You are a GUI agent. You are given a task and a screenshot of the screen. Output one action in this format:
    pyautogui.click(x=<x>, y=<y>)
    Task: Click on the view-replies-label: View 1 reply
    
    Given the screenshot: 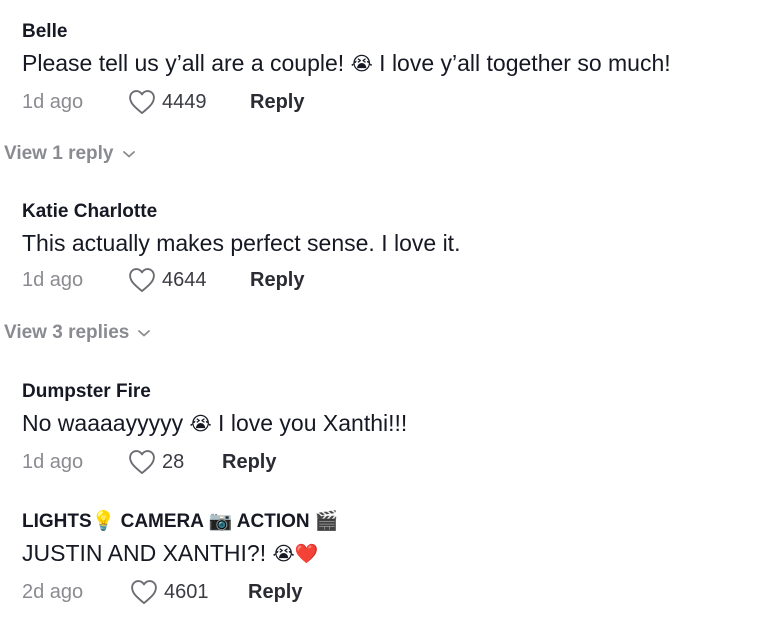 What is the action you would take?
    pyautogui.click(x=59, y=153)
    